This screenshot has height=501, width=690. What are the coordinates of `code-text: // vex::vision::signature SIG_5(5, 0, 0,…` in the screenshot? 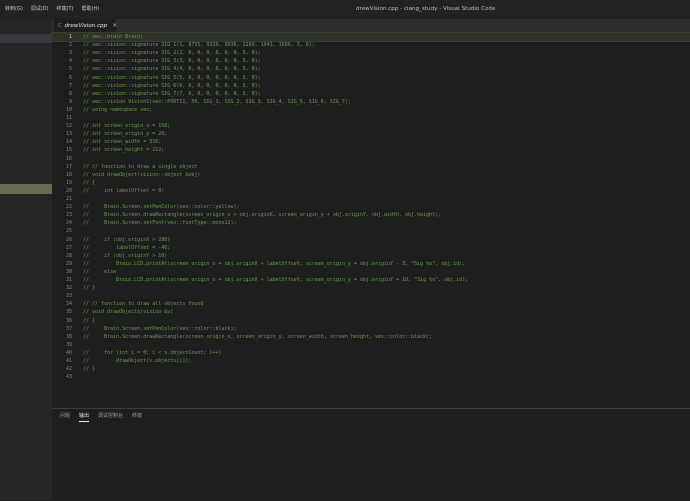 It's located at (172, 77).